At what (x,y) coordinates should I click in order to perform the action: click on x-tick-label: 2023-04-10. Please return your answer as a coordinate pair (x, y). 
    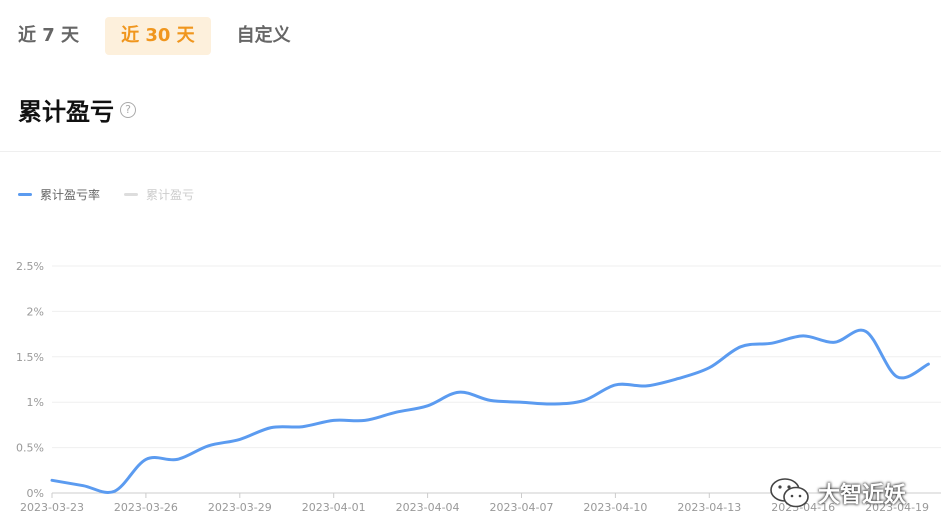
    Looking at the image, I should click on (615, 507).